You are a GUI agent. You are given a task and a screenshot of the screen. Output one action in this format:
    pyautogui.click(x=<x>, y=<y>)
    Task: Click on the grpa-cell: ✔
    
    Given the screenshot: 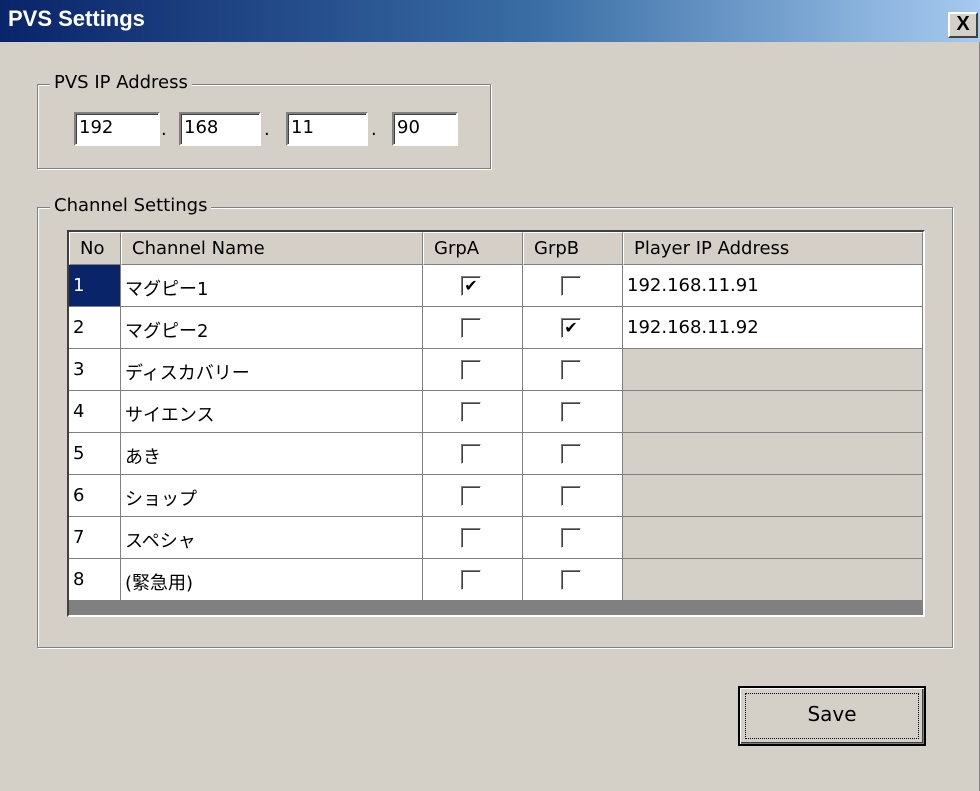 What is the action you would take?
    pyautogui.click(x=473, y=286)
    